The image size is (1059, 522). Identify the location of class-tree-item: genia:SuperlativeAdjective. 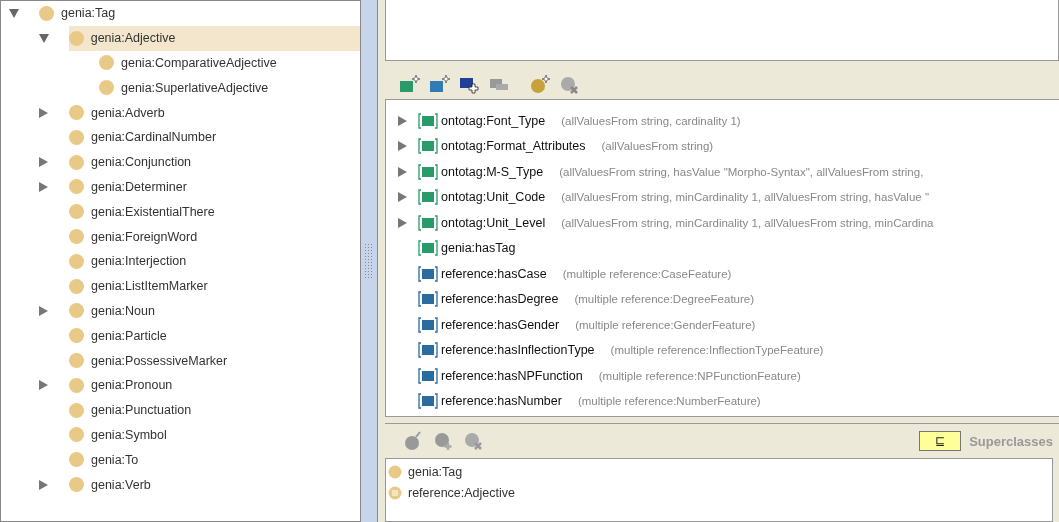
(186, 88).